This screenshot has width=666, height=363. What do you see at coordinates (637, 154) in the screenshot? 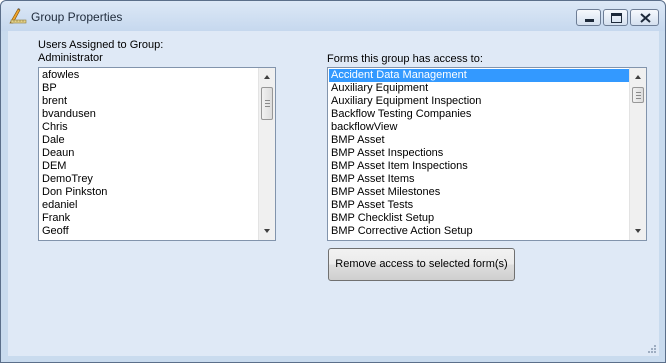
I see `forms-scrollbar` at bounding box center [637, 154].